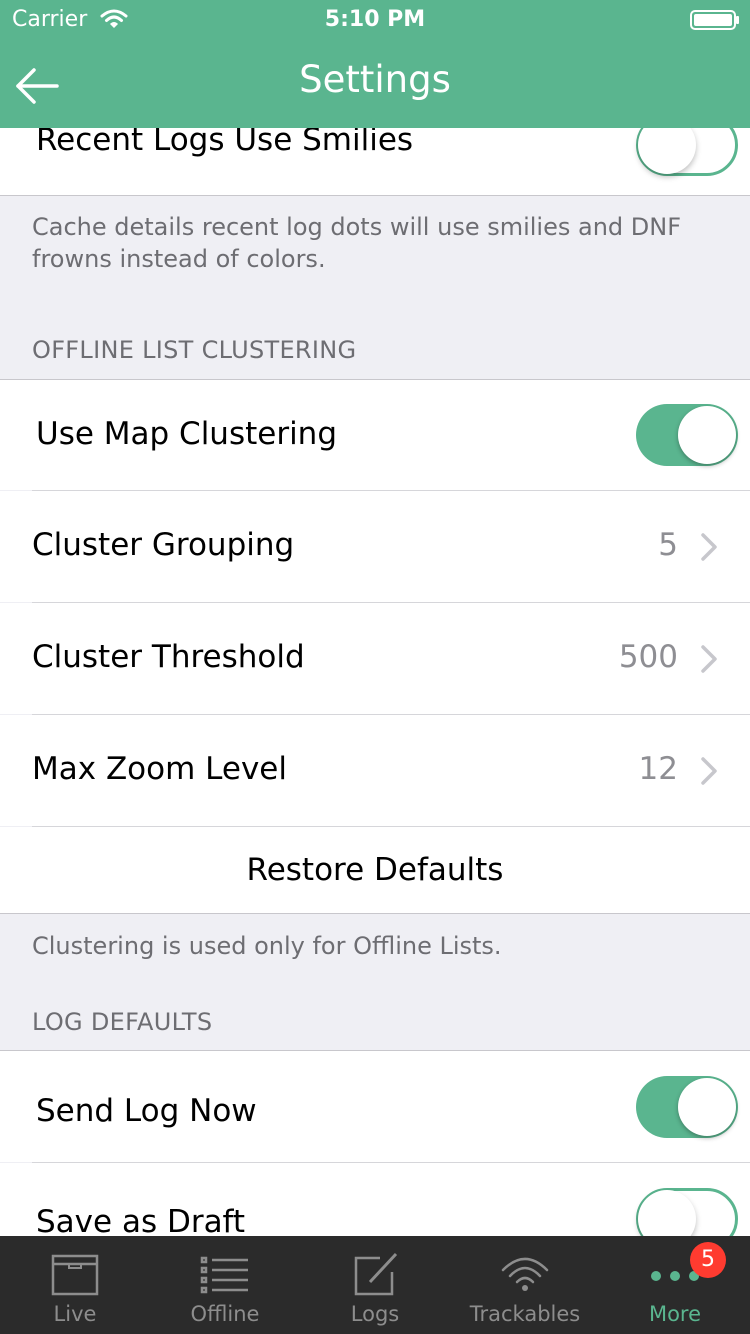  I want to click on battery-icon, so click(714, 20).